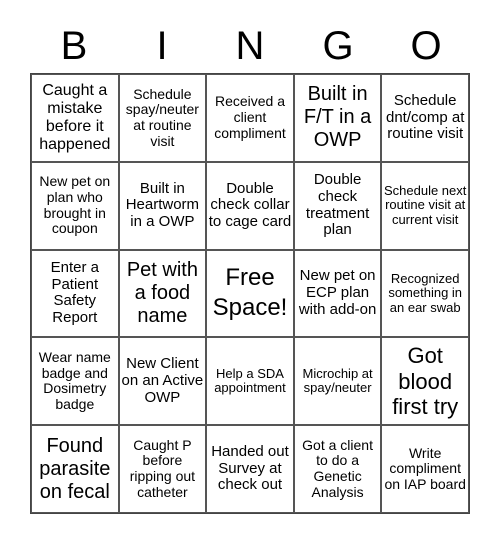 This screenshot has height=544, width=500. I want to click on bingo-cell: Pet with a food name, so click(162, 293).